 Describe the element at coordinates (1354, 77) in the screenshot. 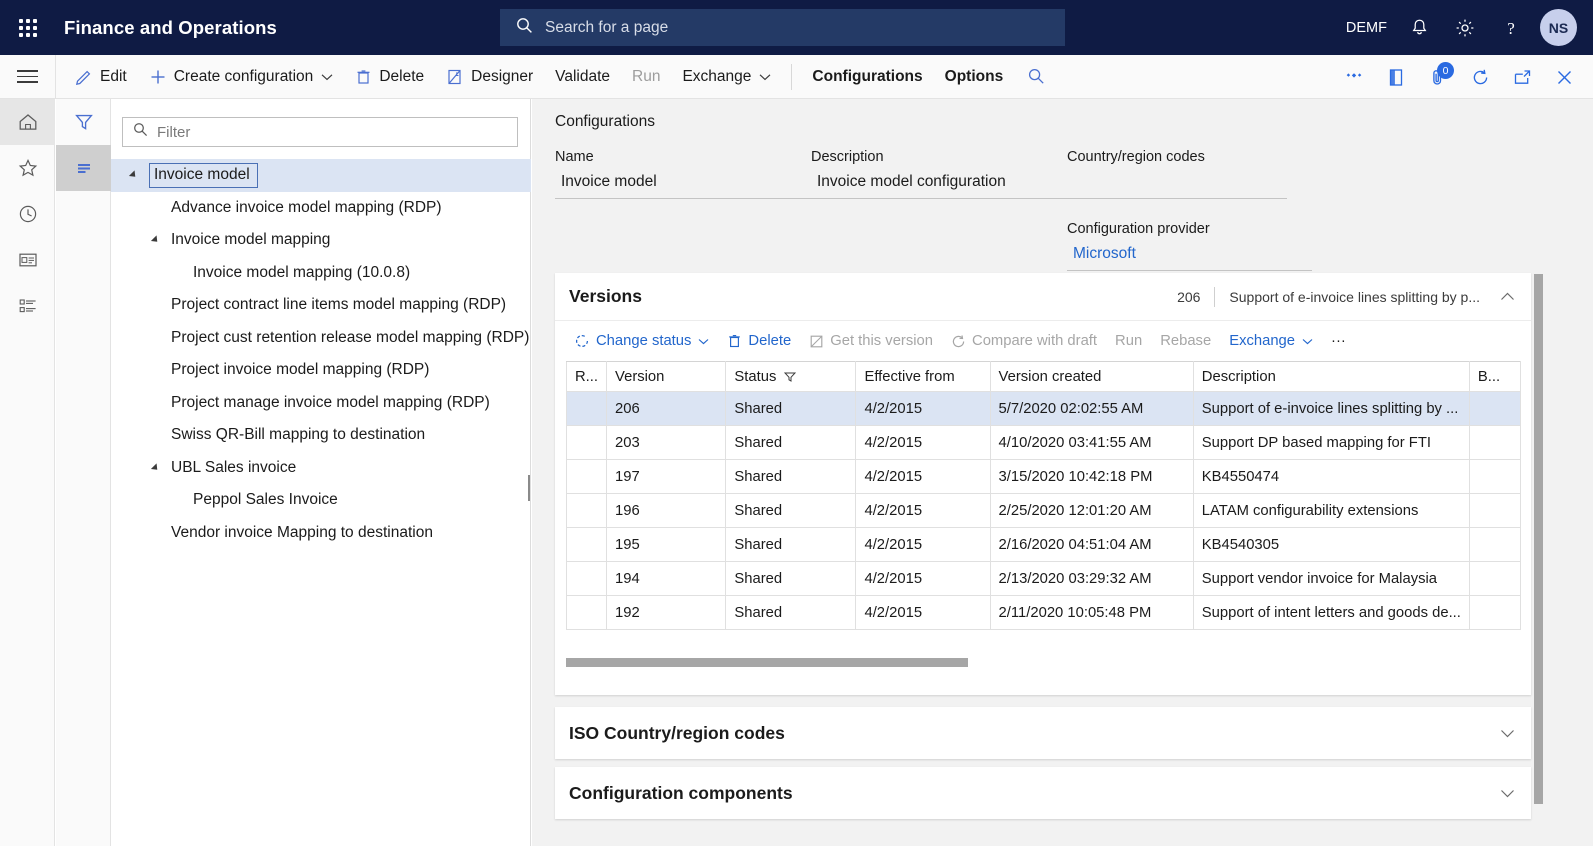

I see `personalize-icon` at that location.